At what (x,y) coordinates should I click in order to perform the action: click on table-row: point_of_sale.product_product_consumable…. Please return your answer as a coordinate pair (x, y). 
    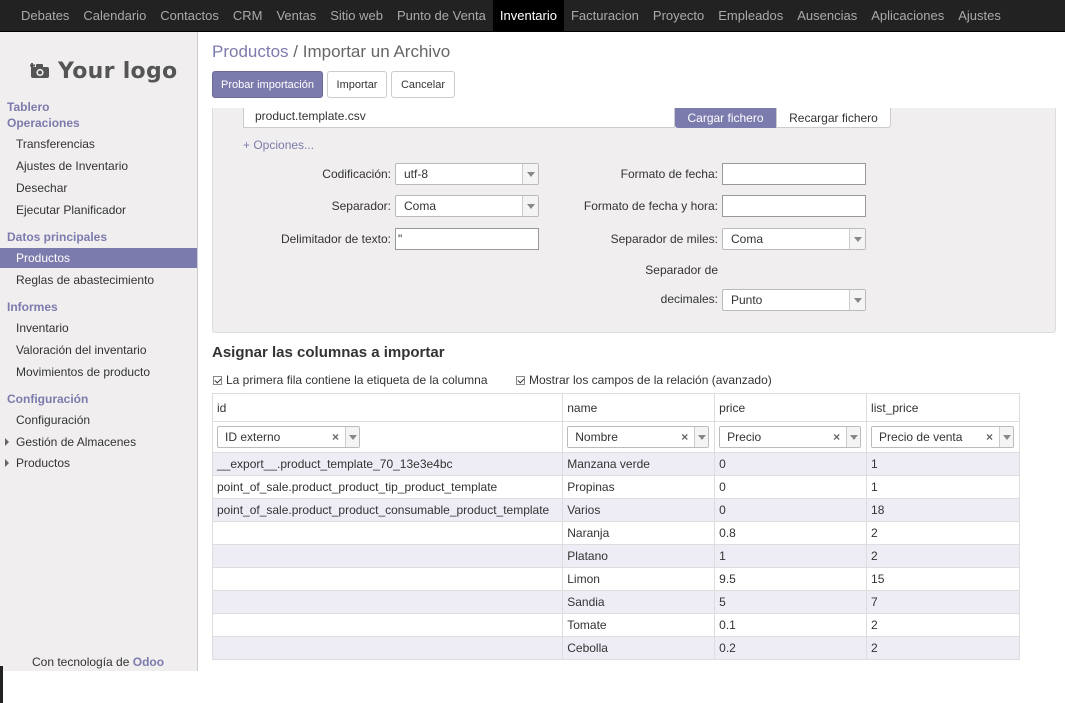
    Looking at the image, I should click on (615, 510).